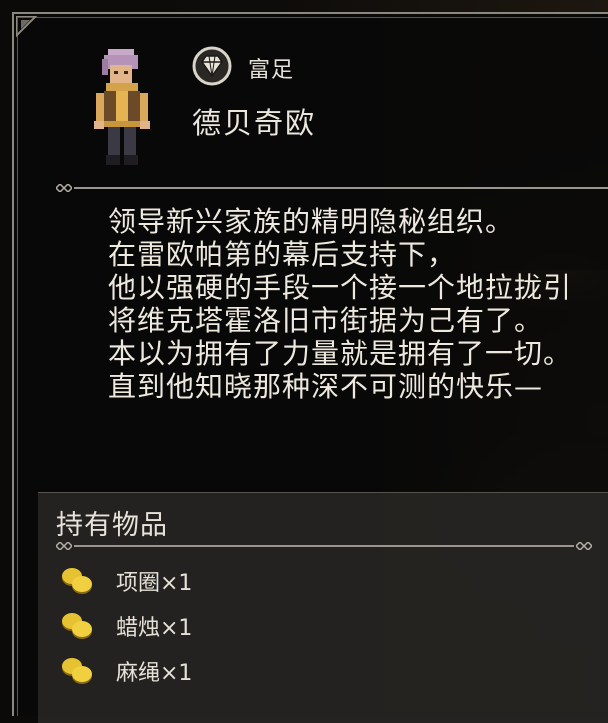 This screenshot has width=608, height=723. I want to click on item-label: 项圈×1, so click(154, 583).